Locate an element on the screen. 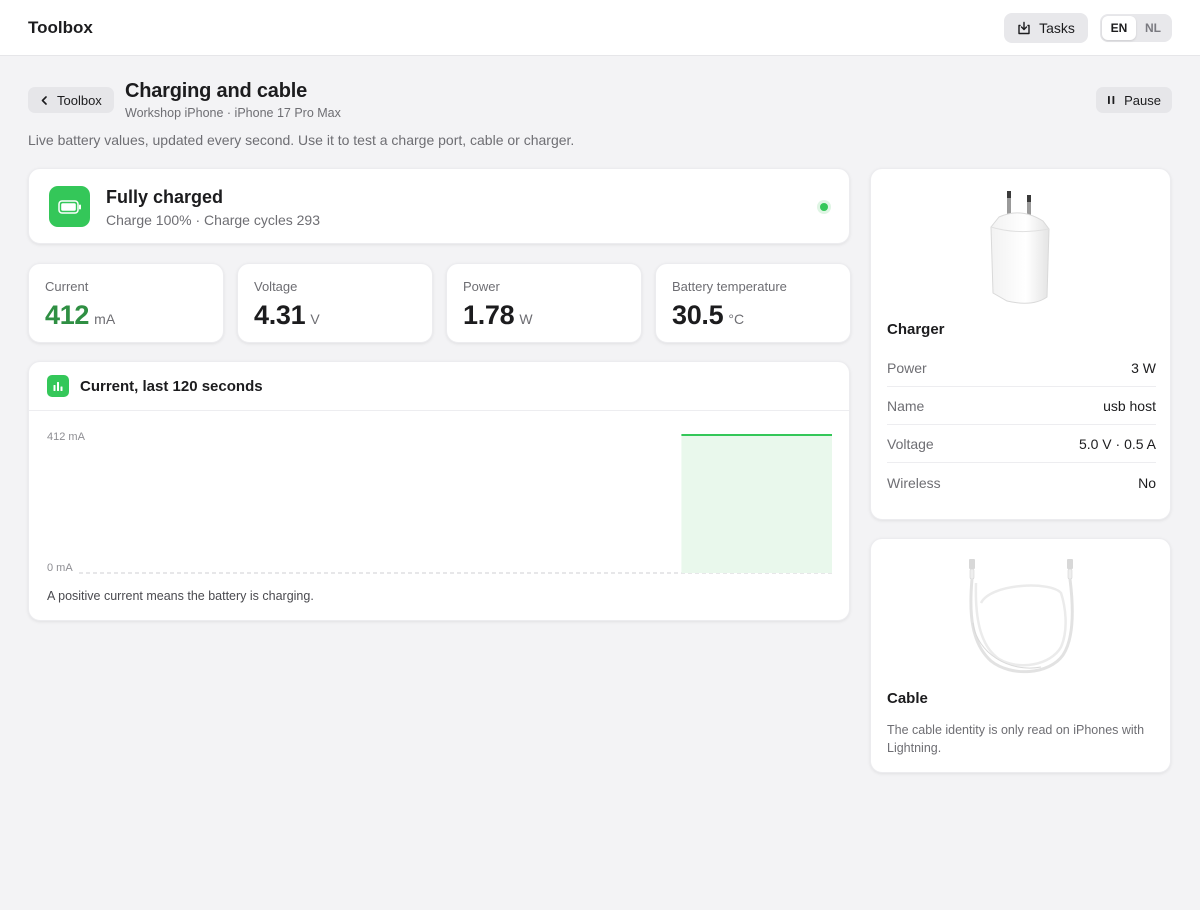  back-button: Toolbox is located at coordinates (71, 100).